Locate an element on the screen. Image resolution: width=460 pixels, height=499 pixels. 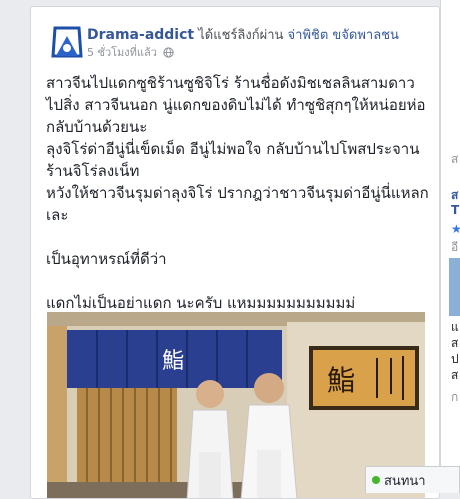
chat-label: สนทนา is located at coordinates (405, 481).